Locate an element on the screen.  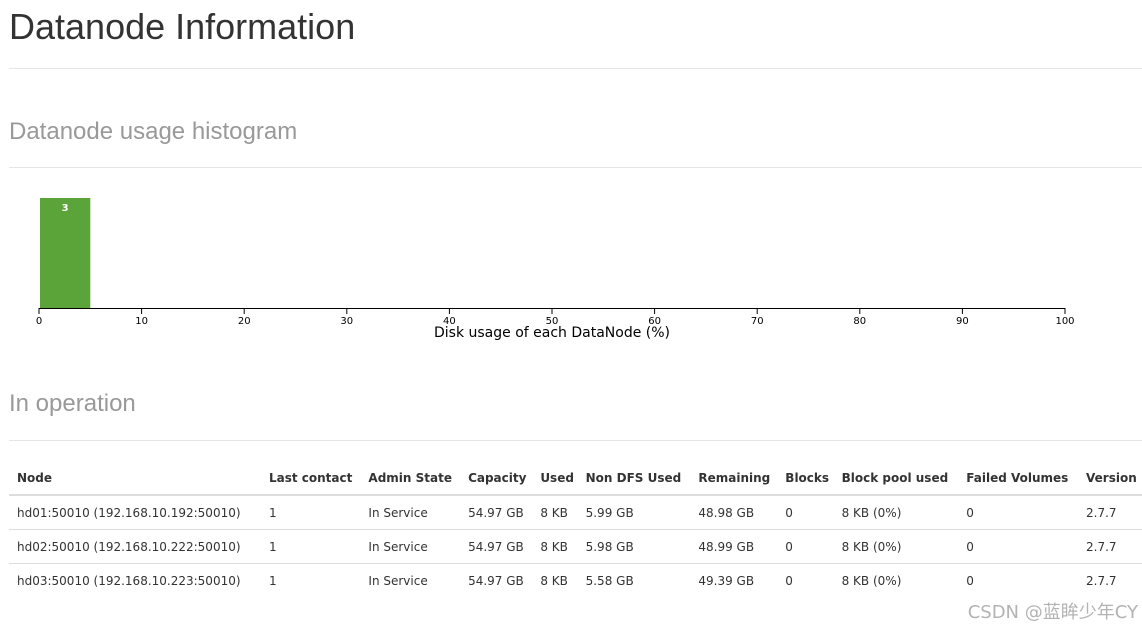
column-header-capacity: Capacity is located at coordinates (496, 479).